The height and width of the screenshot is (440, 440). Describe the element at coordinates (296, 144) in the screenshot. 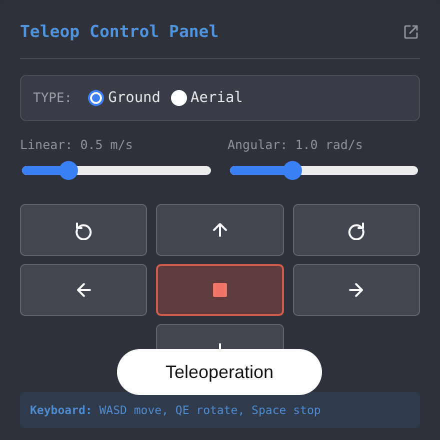

I see `slider-label: Angular: 1.0 rad/s` at that location.